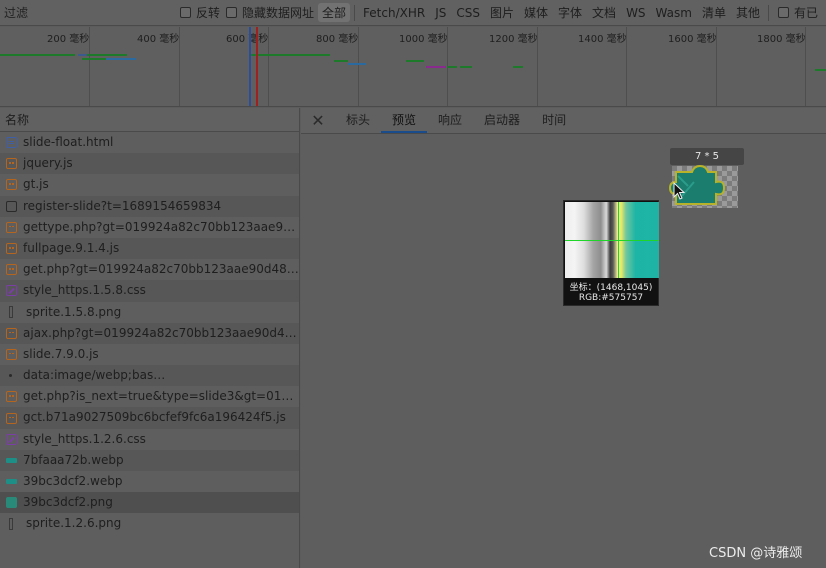 The width and height of the screenshot is (826, 568). What do you see at coordinates (149, 291) in the screenshot?
I see `request-row: style_https.1.5.8.css` at bounding box center [149, 291].